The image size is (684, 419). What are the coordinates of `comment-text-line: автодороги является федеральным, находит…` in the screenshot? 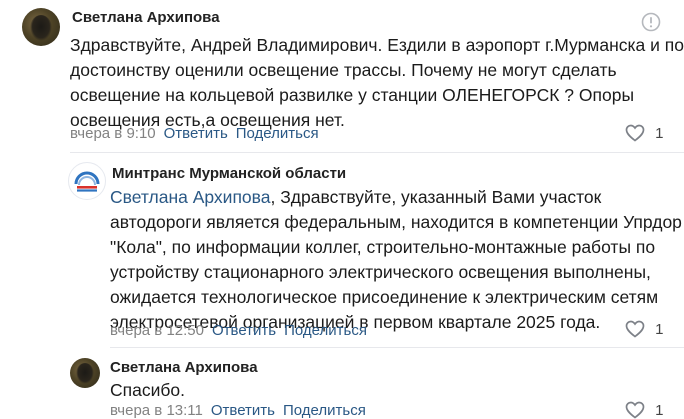 It's located at (396, 222).